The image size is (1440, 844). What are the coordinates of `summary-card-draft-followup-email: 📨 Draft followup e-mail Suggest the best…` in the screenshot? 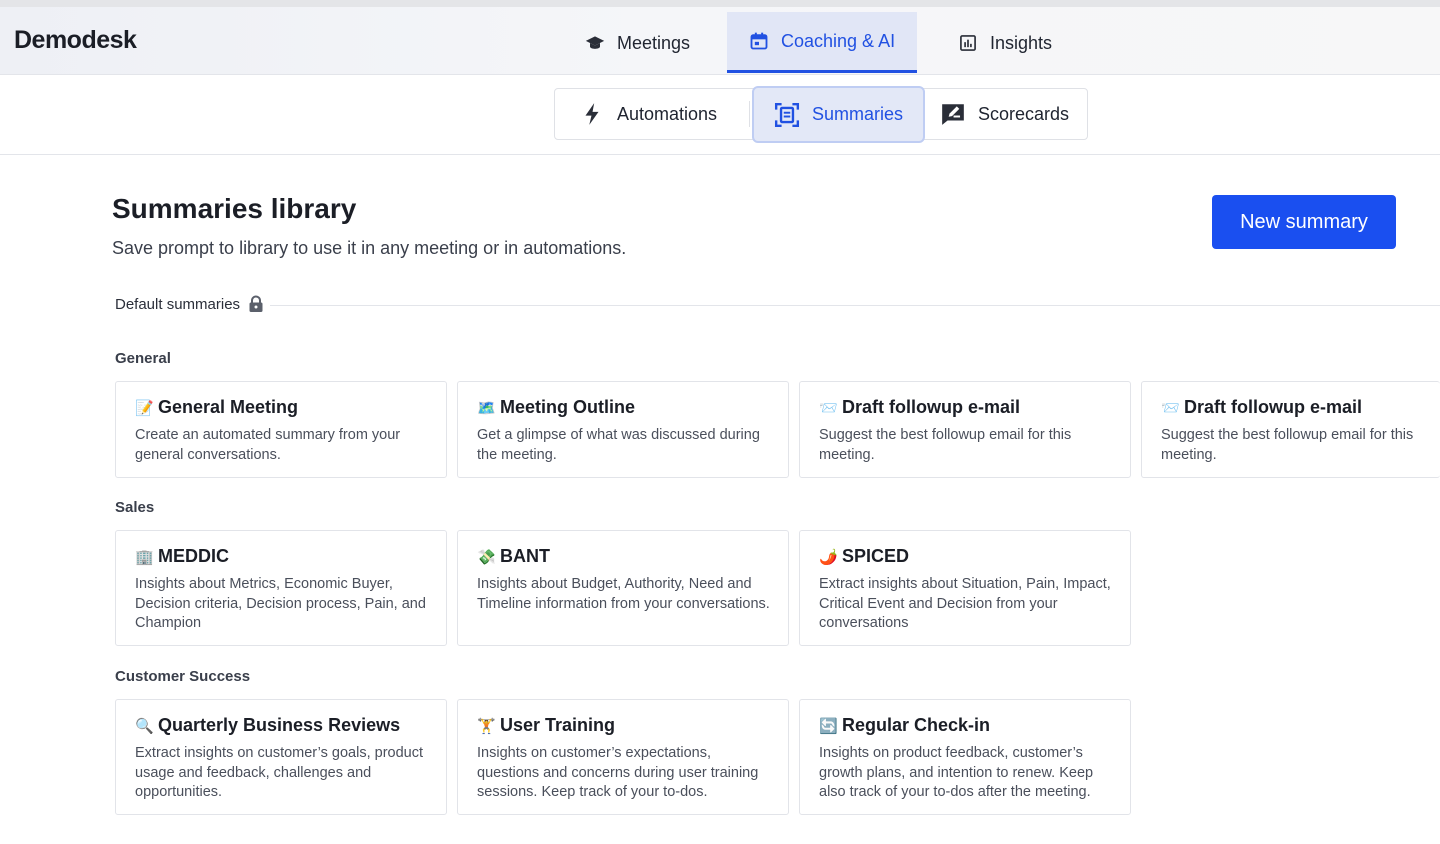 It's located at (965, 429).